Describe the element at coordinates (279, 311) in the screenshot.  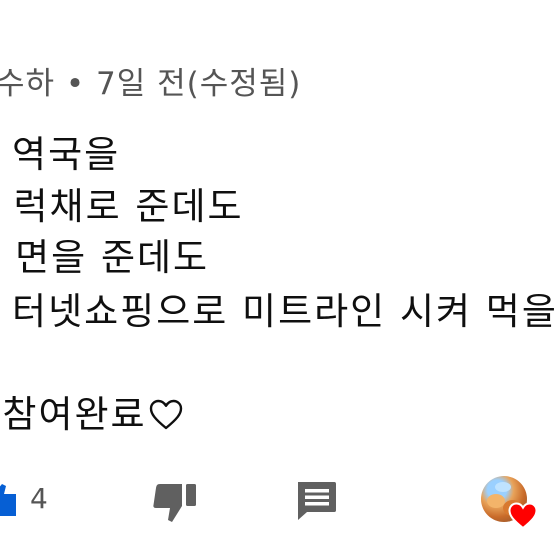
I see `comment-line: l 터넷쇼핑으로 미트라인 시켜 먹을` at that location.